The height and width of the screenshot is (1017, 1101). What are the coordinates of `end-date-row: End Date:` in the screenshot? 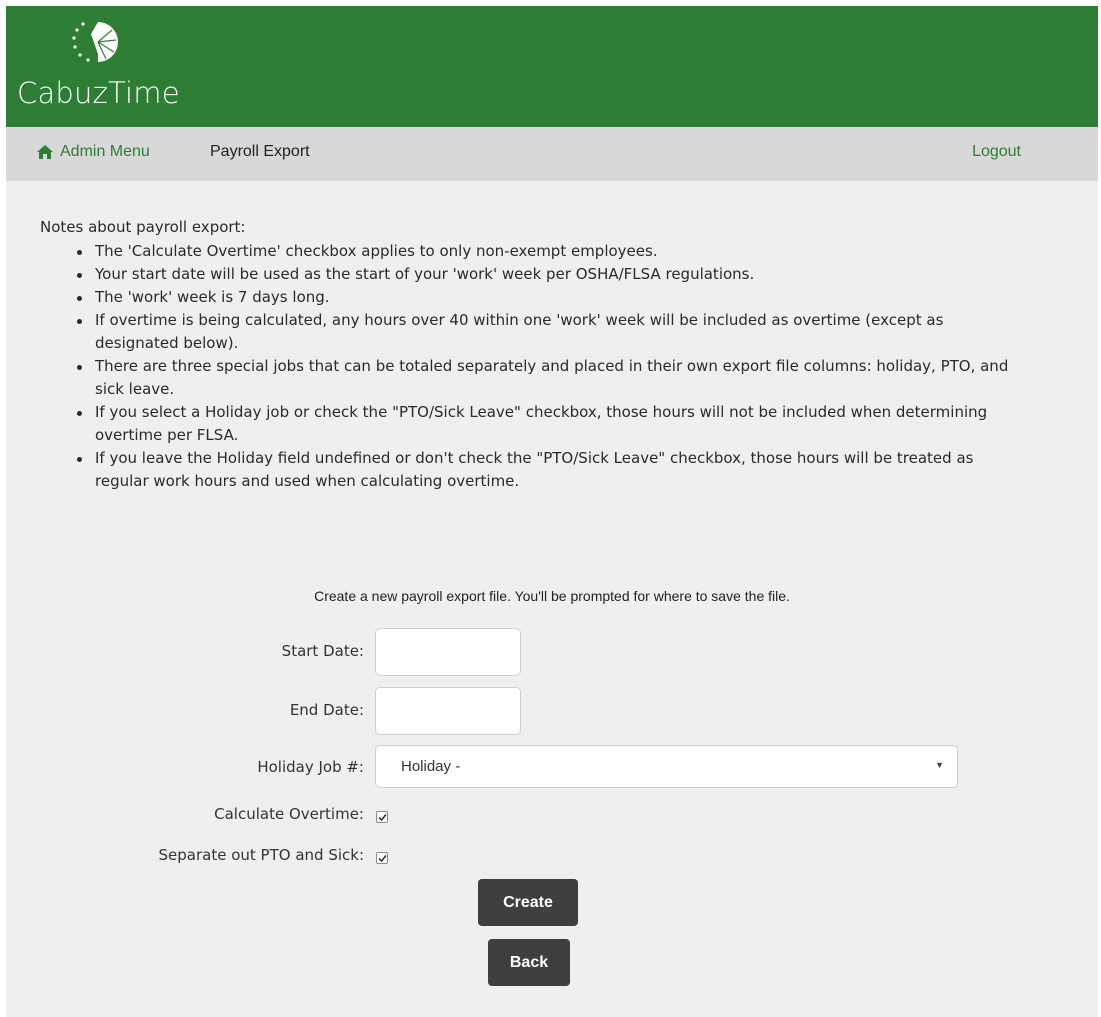 It's located at (552, 711).